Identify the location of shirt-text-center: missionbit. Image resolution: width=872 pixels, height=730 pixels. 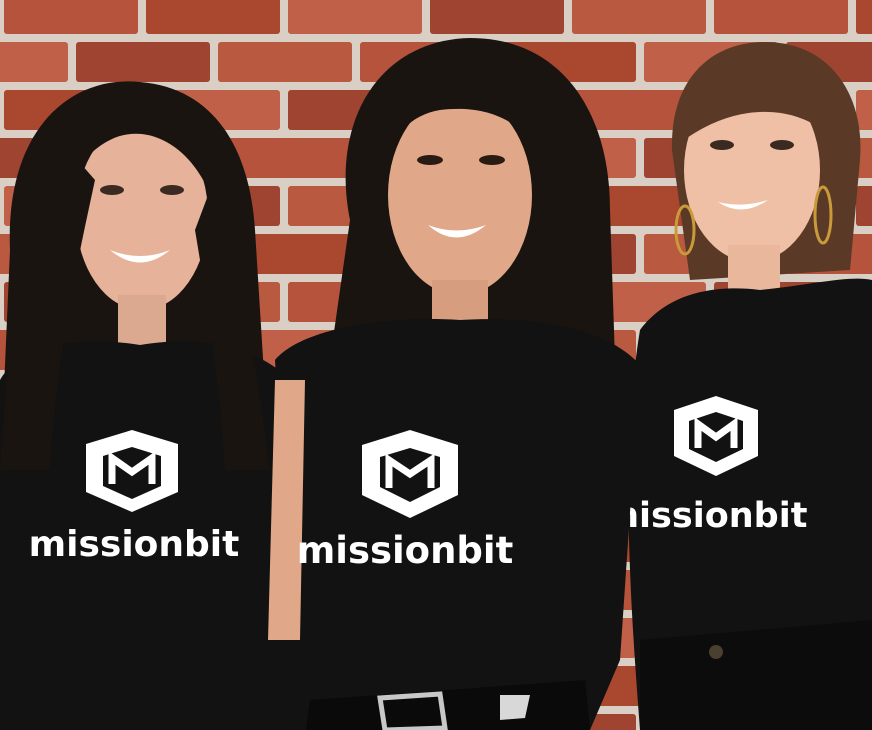
(405, 550).